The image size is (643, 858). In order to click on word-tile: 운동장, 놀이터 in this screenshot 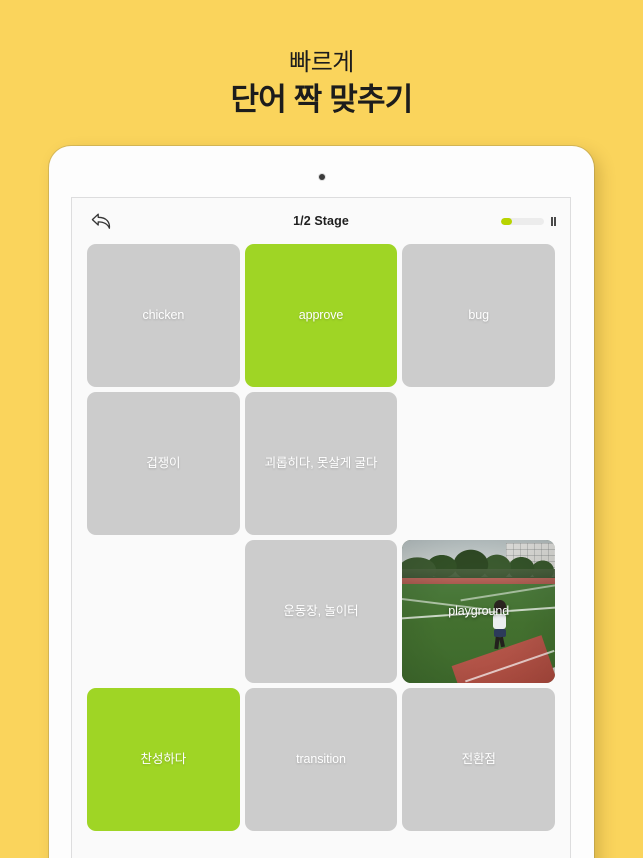, I will do `click(321, 611)`.